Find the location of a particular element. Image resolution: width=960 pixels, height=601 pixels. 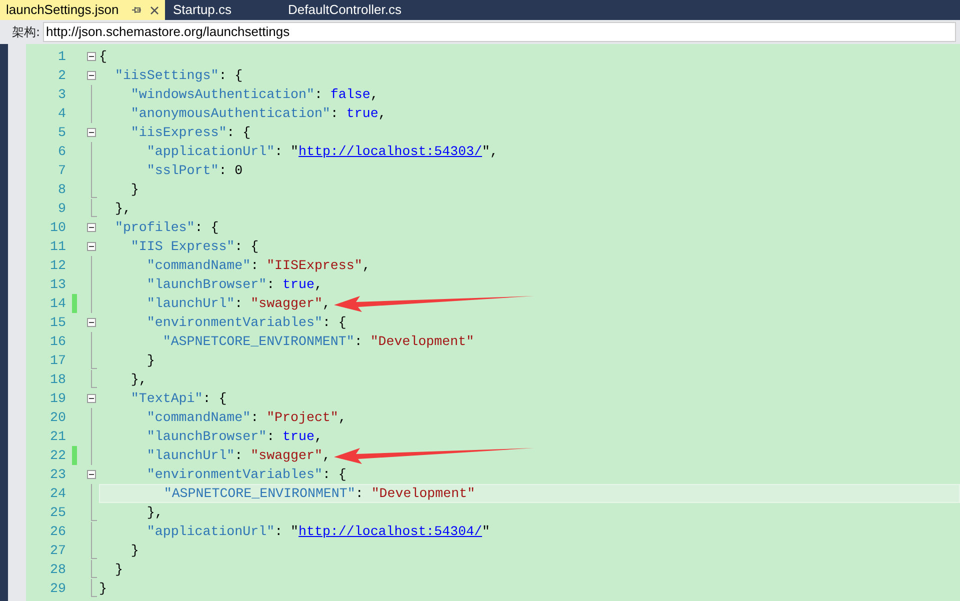

pin-icon is located at coordinates (137, 10).